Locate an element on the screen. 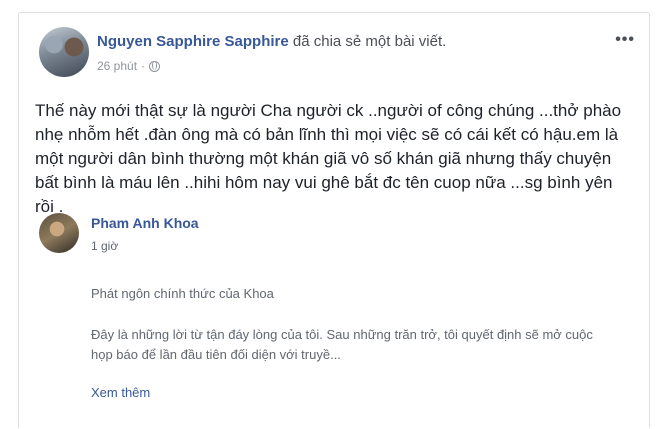 This screenshot has height=429, width=660. more-options-button: ••• is located at coordinates (625, 40).